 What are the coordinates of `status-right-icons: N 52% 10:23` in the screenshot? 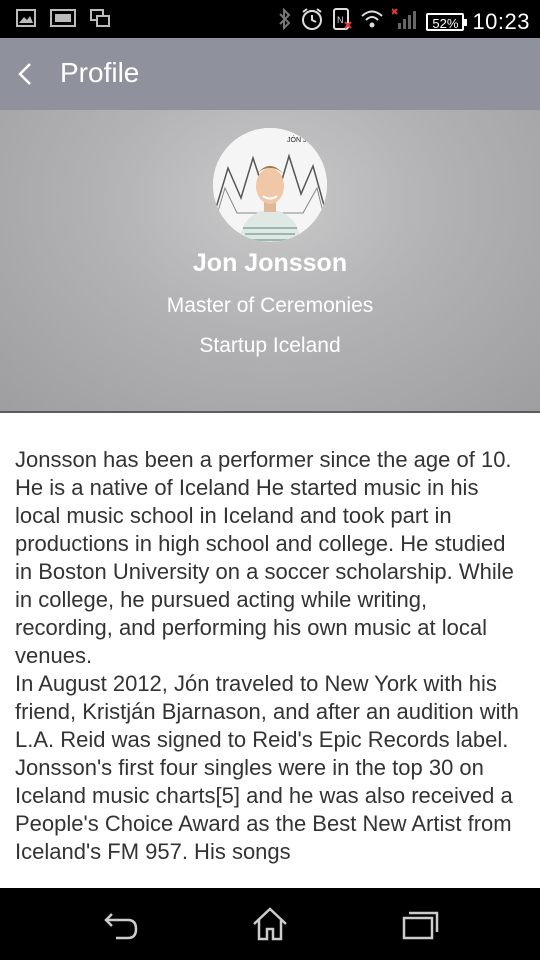 It's located at (404, 21).